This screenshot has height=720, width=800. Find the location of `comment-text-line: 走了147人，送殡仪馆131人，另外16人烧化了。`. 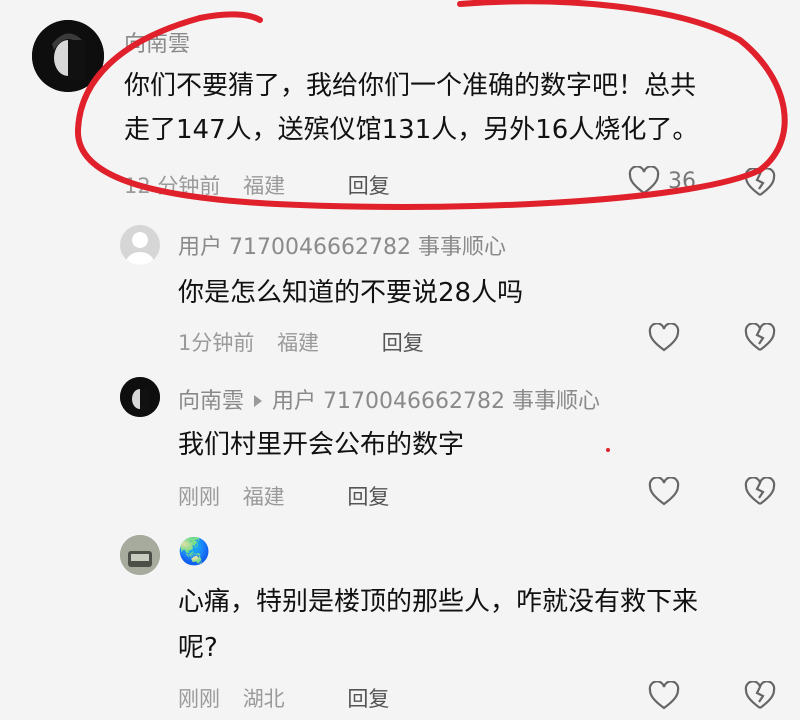

comment-text-line: 走了147人，送殡仪馆131人，另外16人烧化了。 is located at coordinates (411, 130).